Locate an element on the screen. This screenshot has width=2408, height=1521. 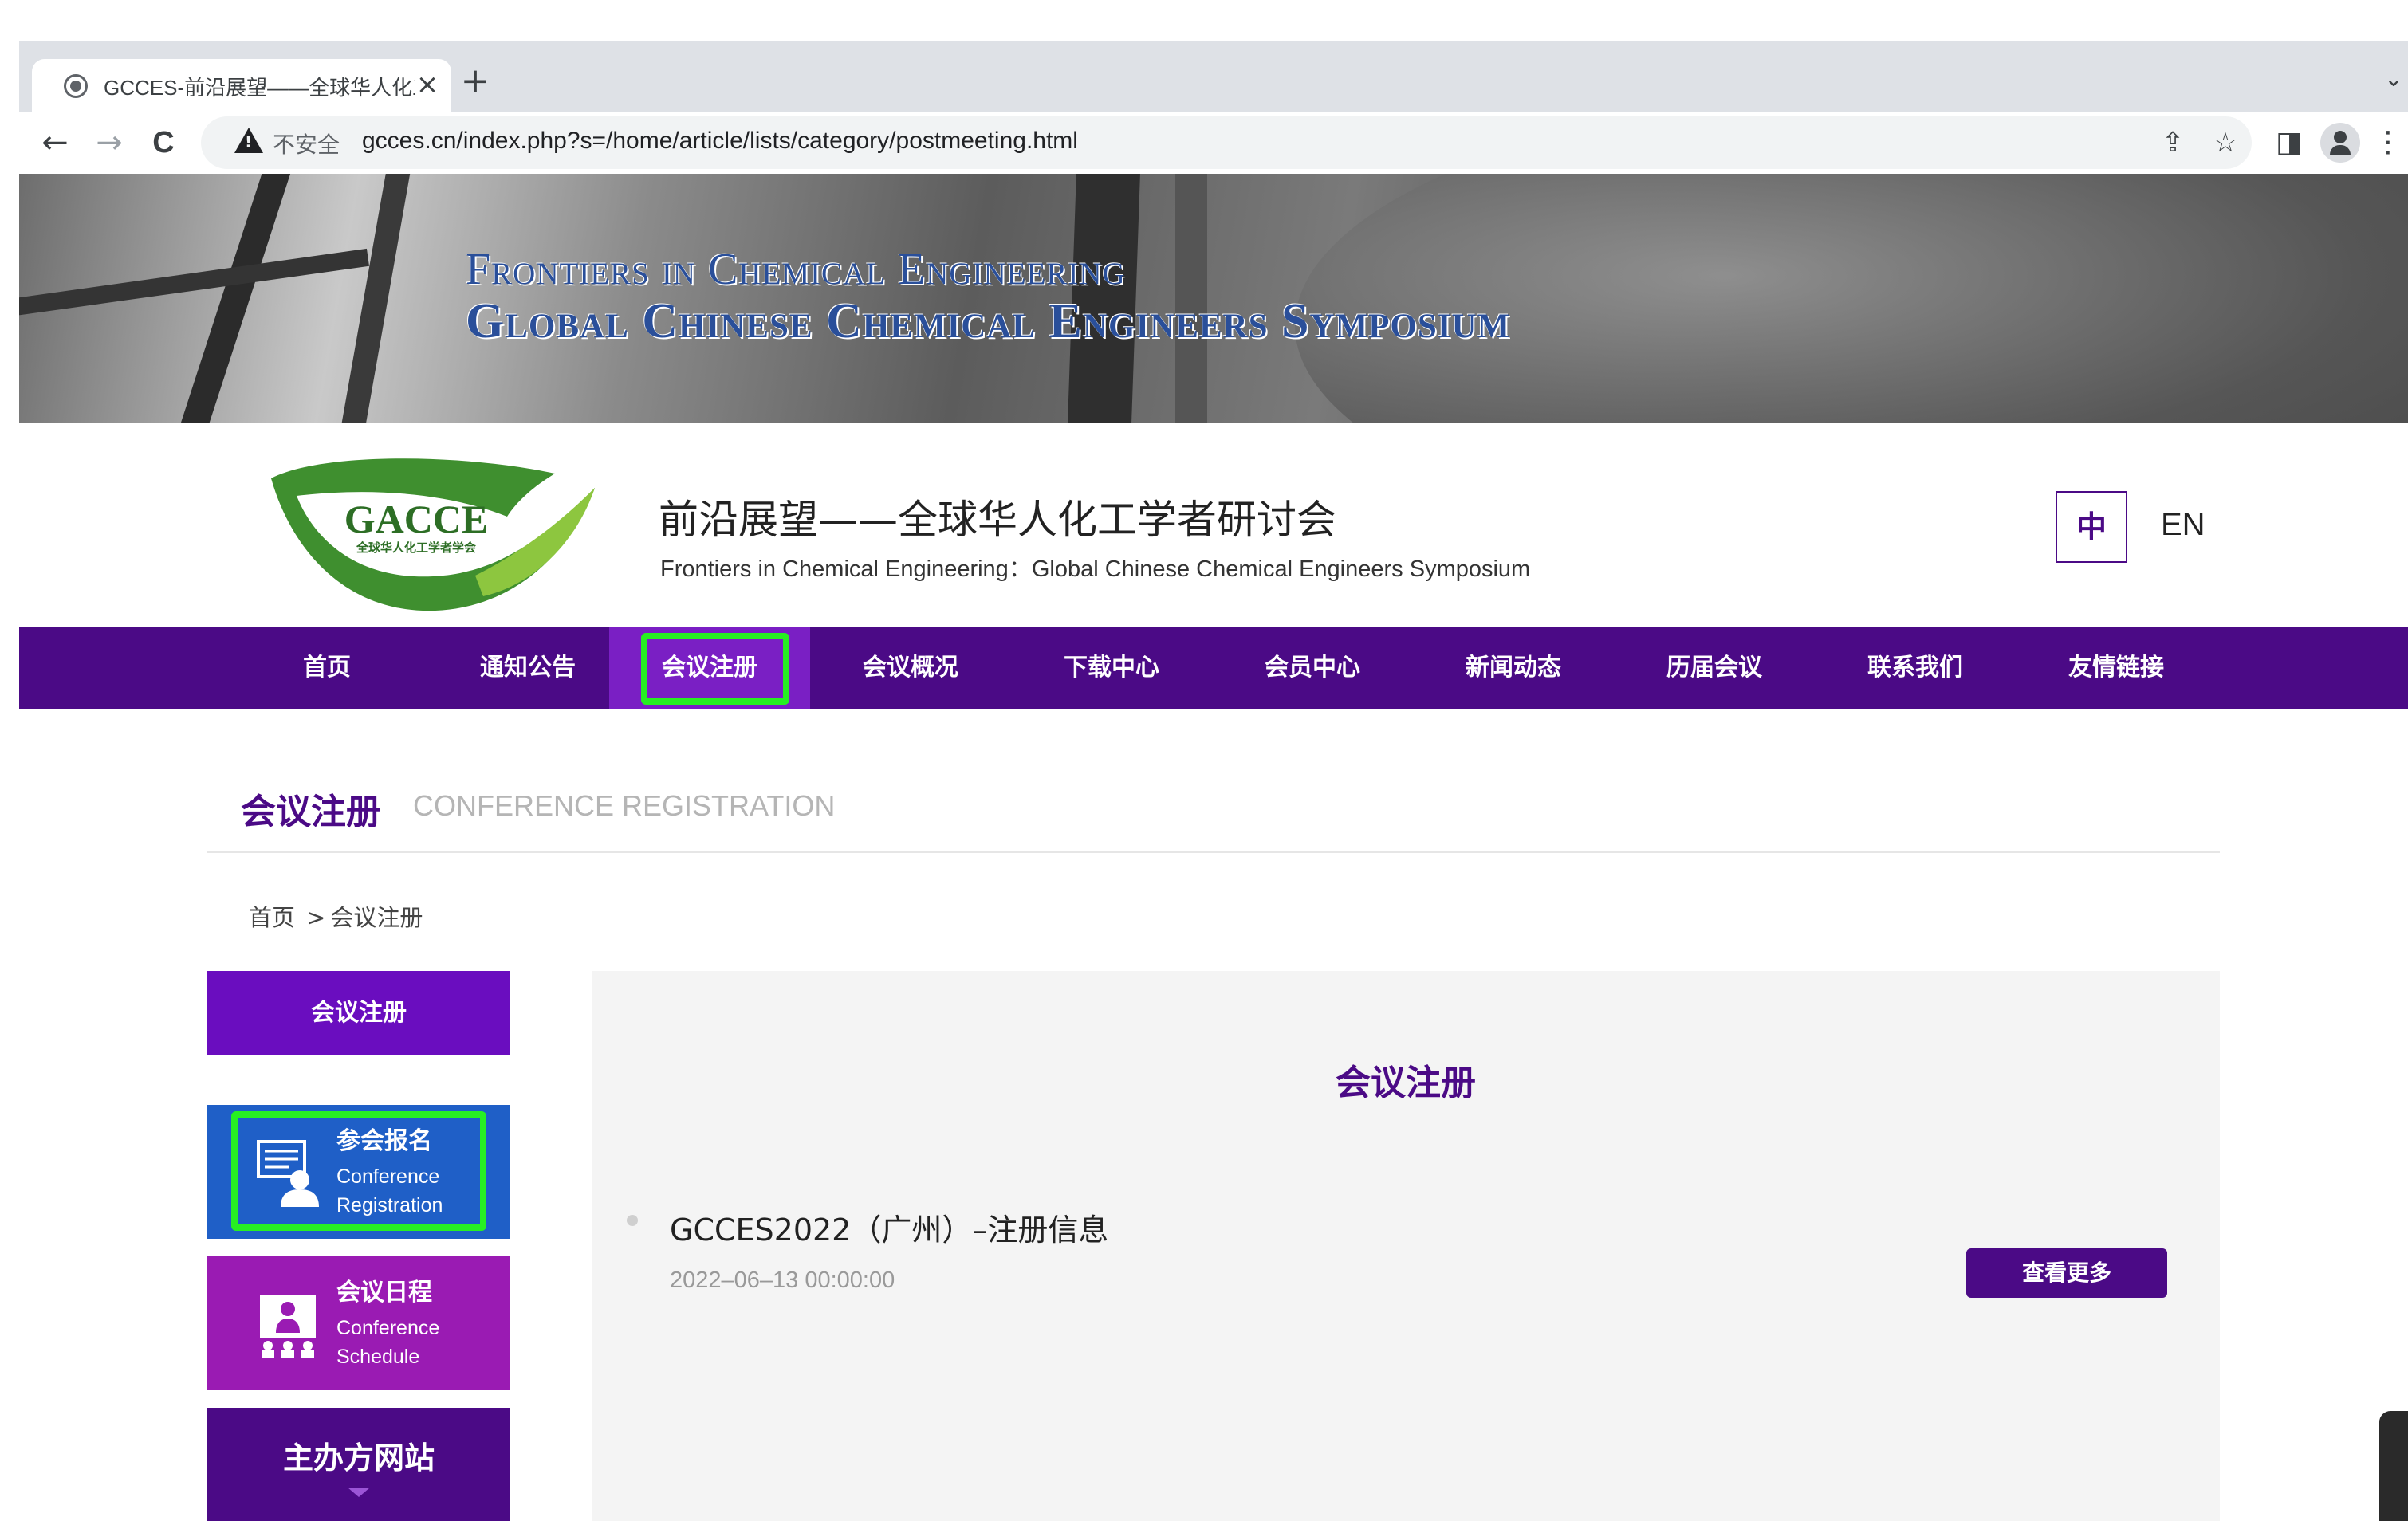
nav-past-meetings: 历届会议 is located at coordinates (1715, 668).